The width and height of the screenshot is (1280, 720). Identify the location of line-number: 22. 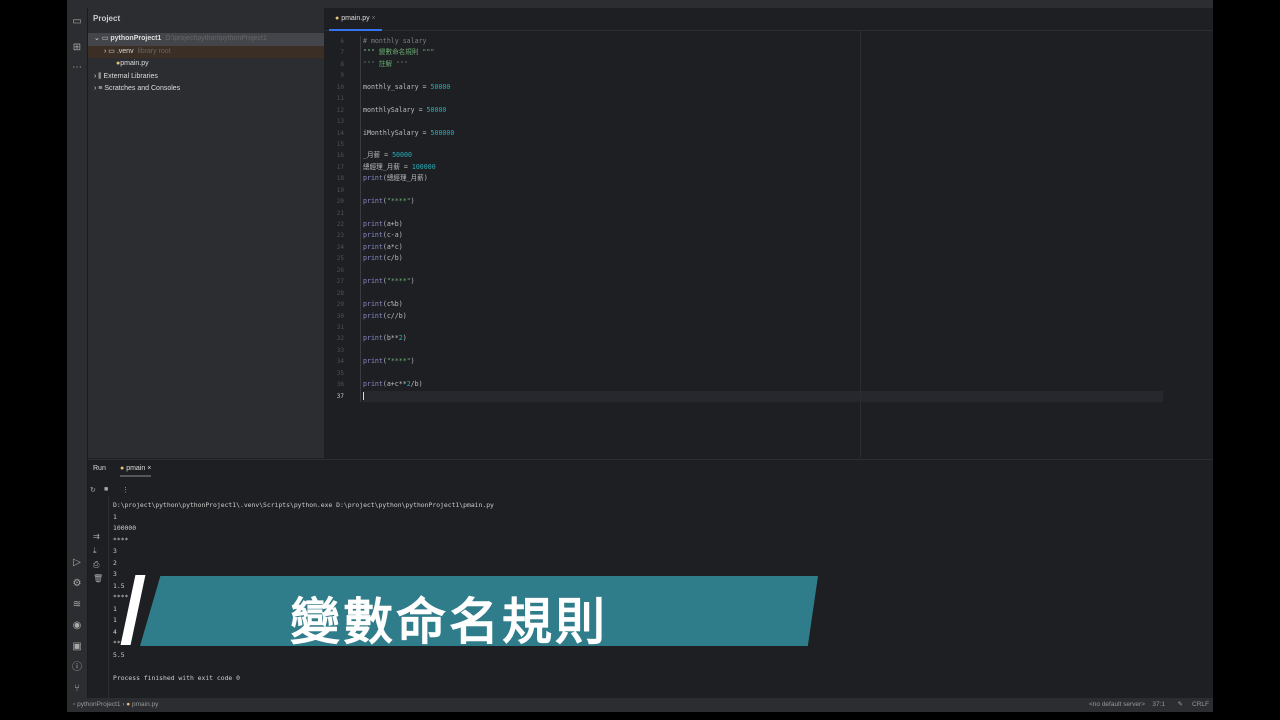
(340, 224).